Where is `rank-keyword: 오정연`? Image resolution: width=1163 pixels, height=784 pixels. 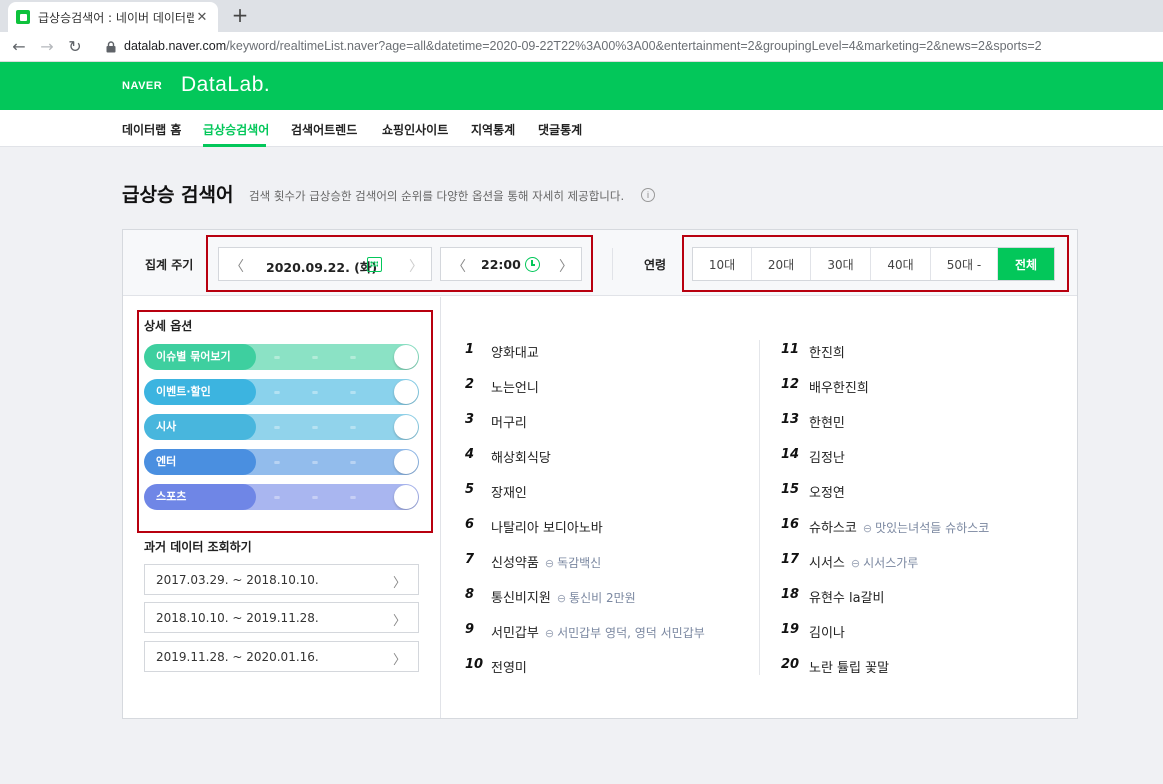
rank-keyword: 오정연 is located at coordinates (827, 493).